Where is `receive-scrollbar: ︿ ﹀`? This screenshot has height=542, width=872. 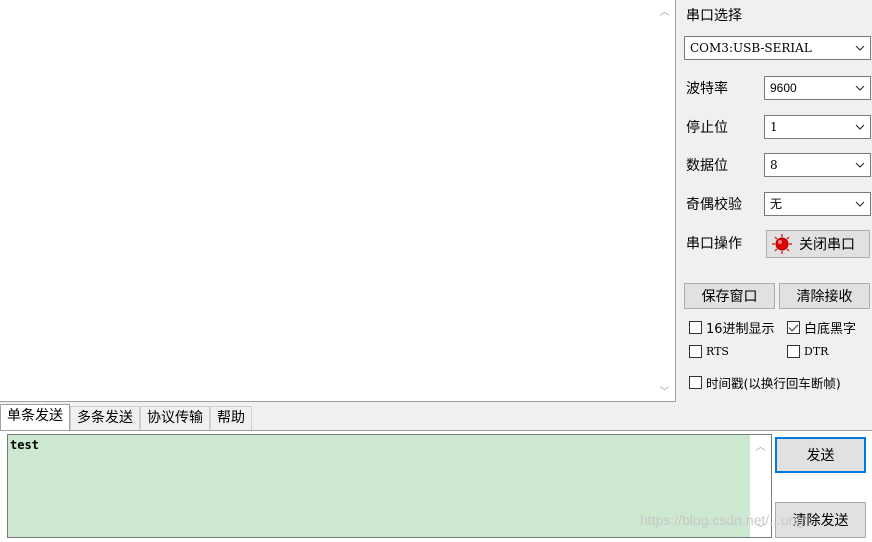 receive-scrollbar: ︿ ﹀ is located at coordinates (664, 200).